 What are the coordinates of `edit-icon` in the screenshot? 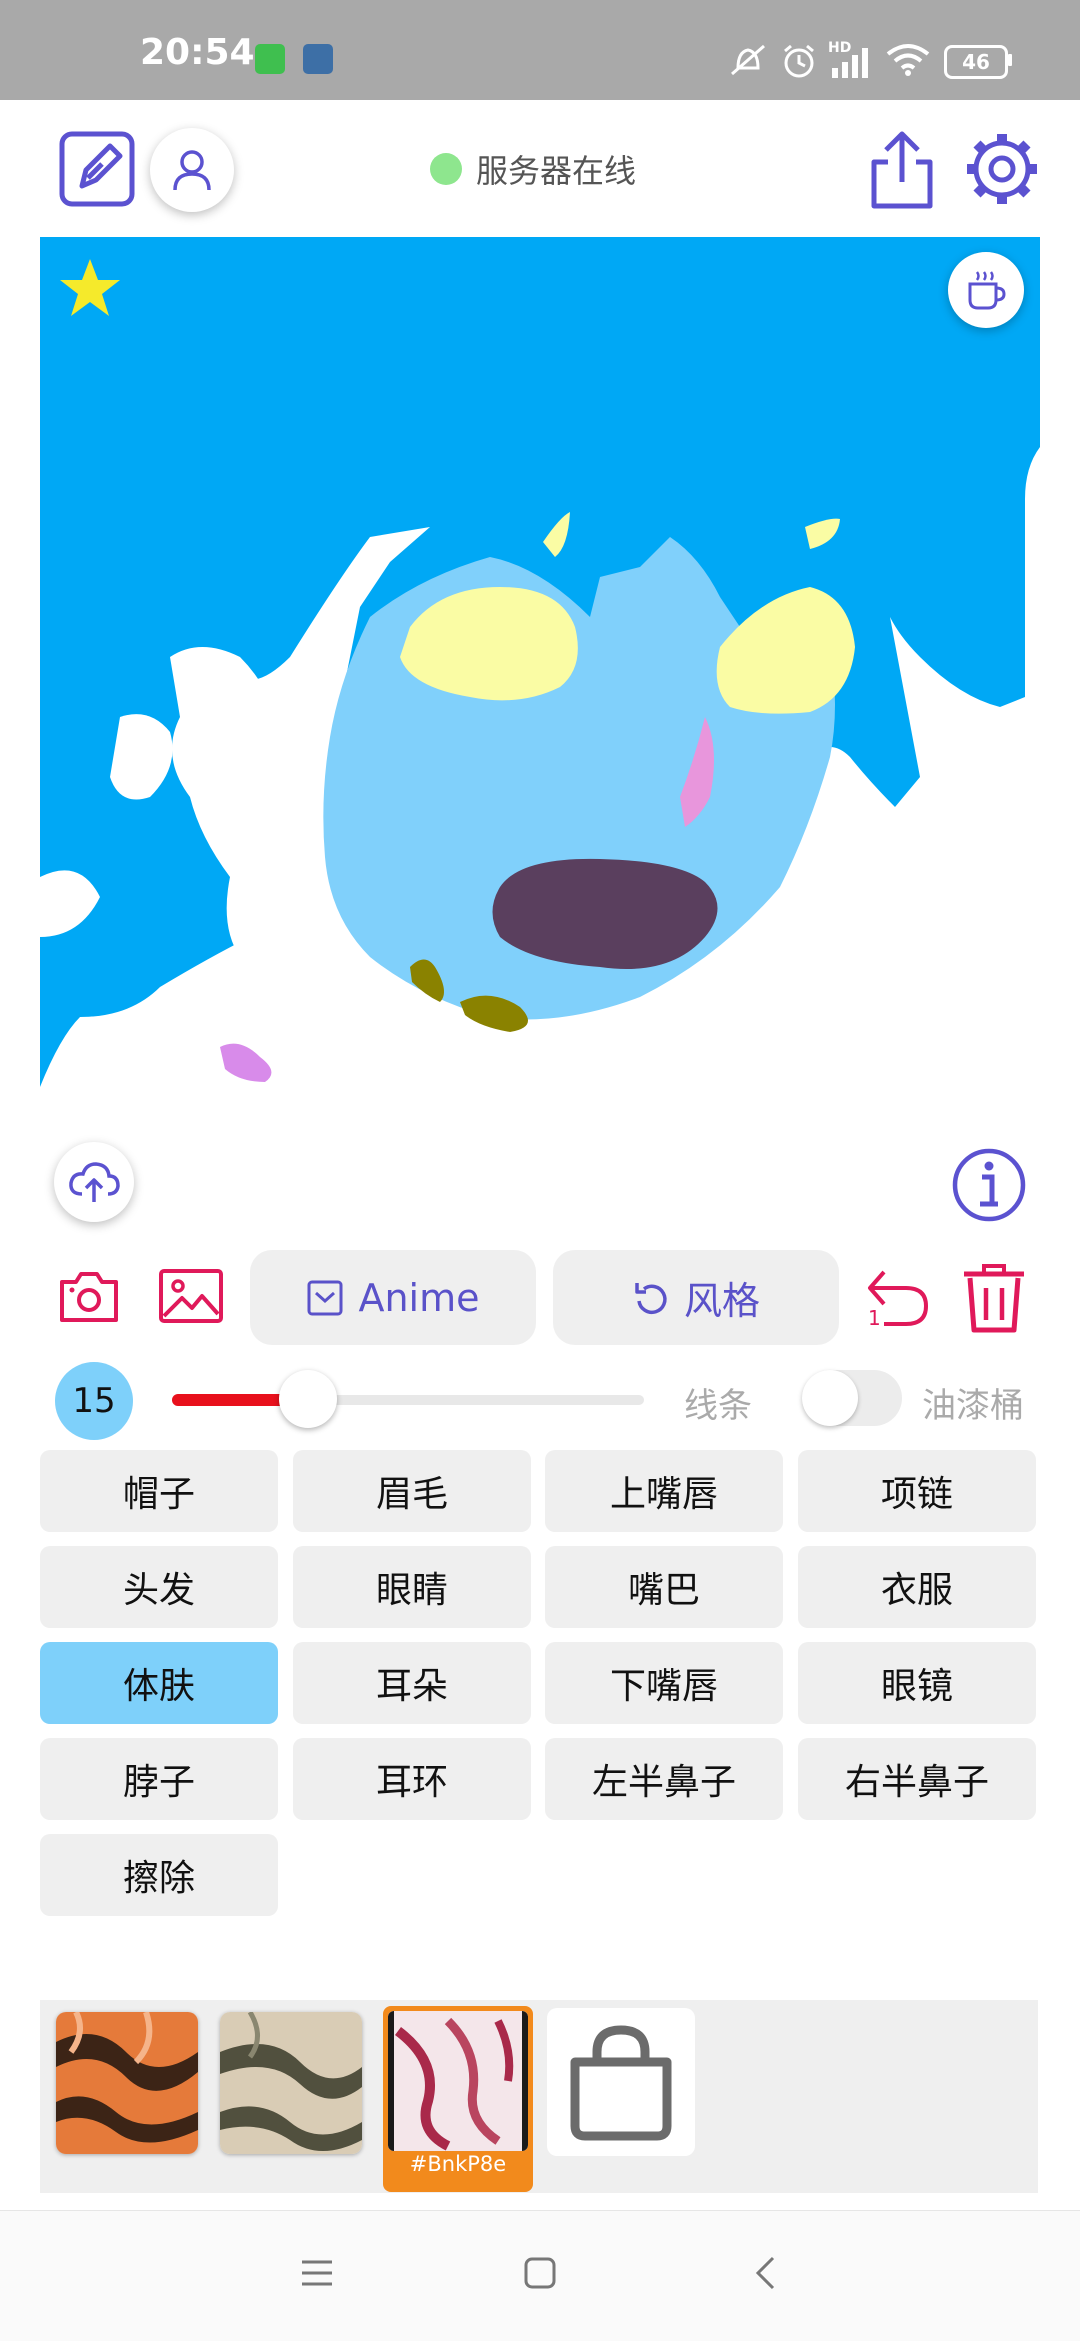 It's located at (97, 169).